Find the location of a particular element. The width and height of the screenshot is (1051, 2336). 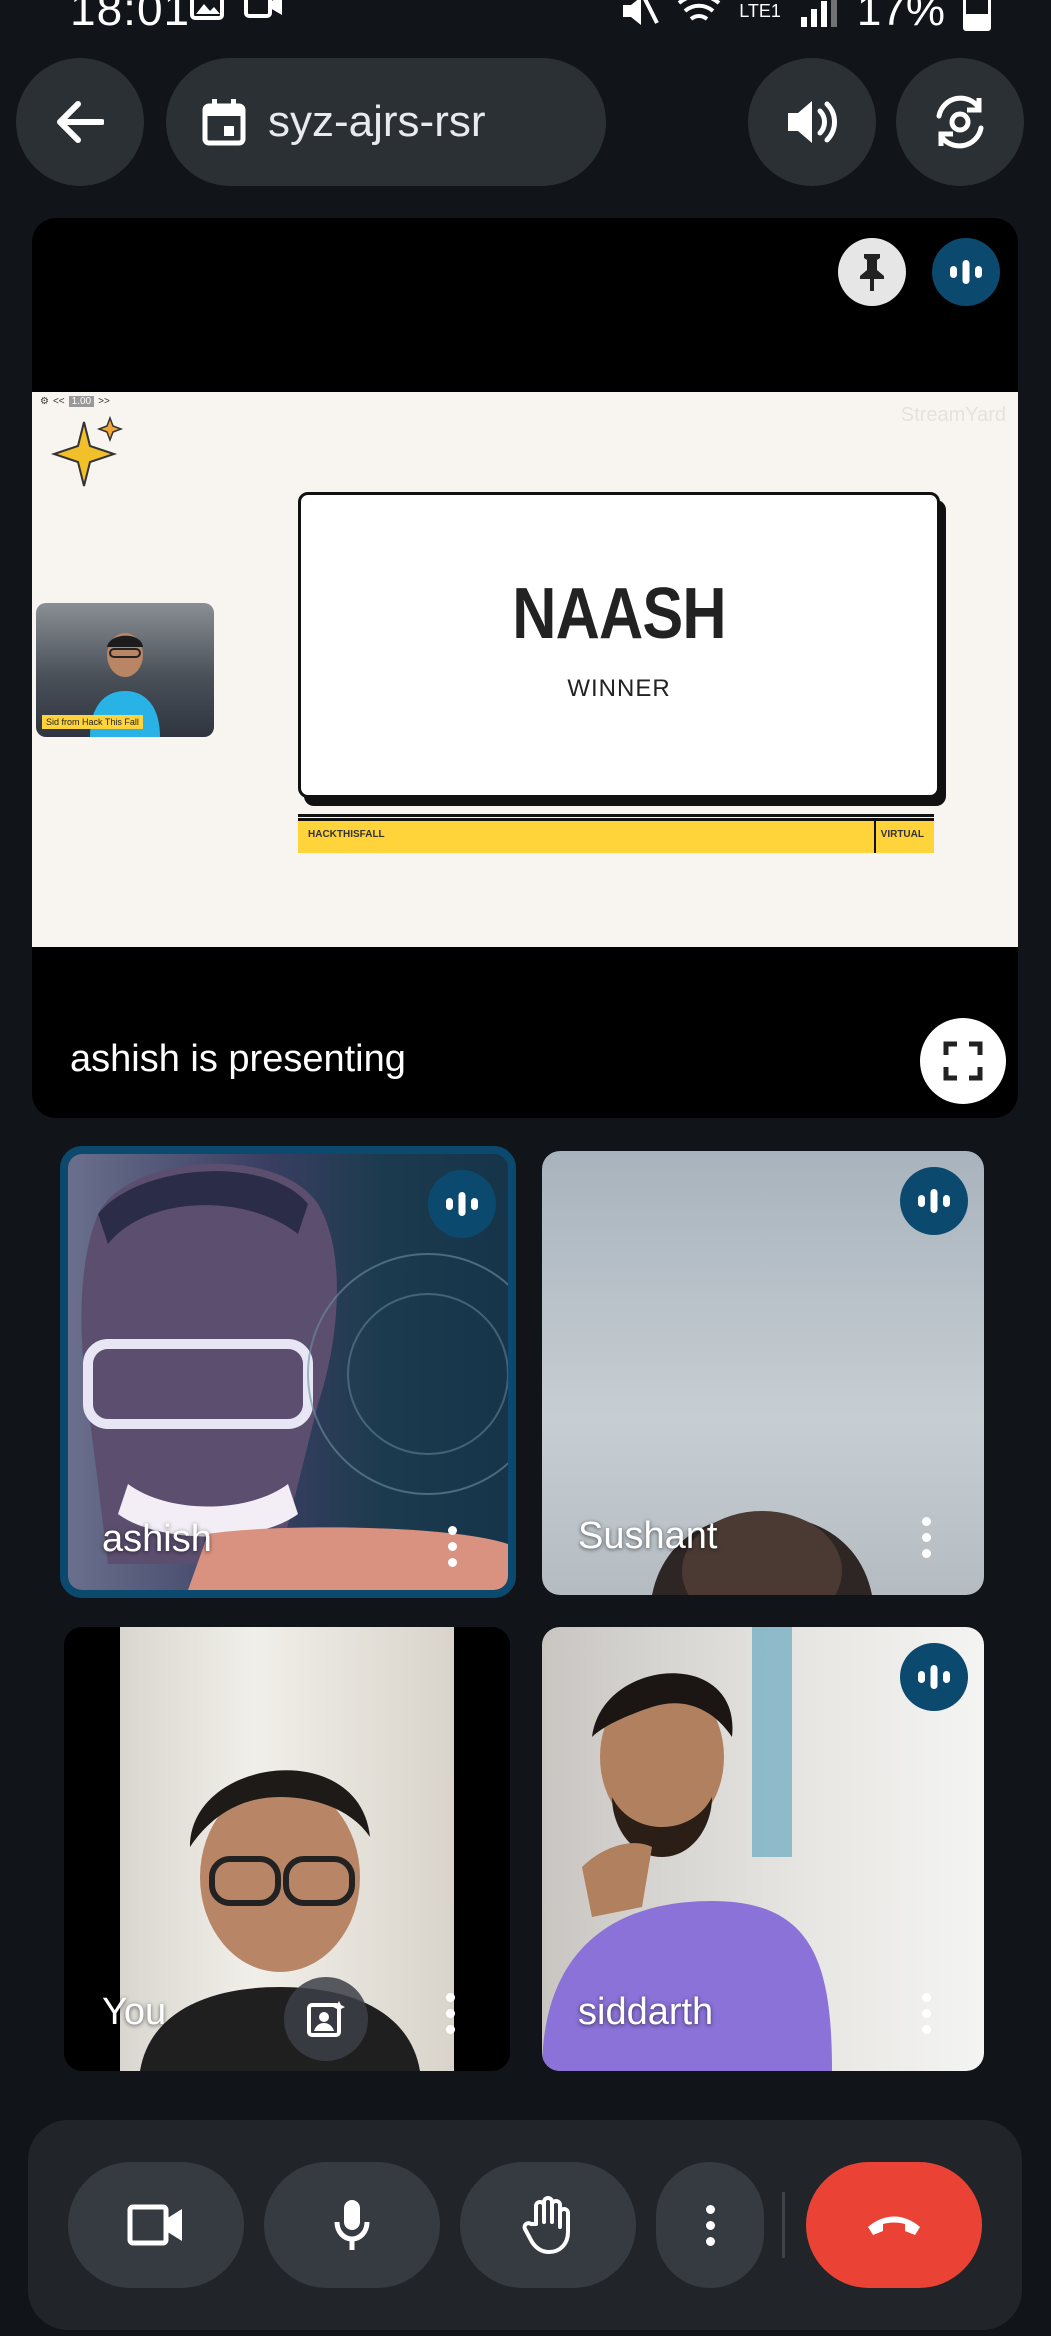

call-controls-bar is located at coordinates (525, 2225).